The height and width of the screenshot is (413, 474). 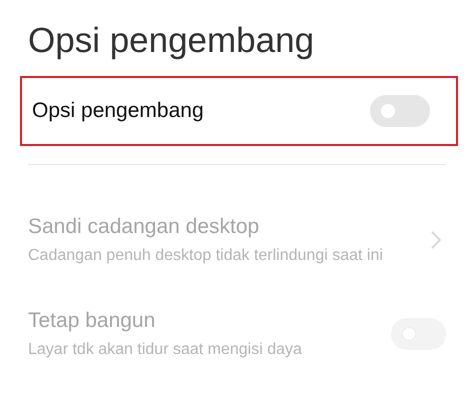 I want to click on toggle-switch, so click(x=400, y=111).